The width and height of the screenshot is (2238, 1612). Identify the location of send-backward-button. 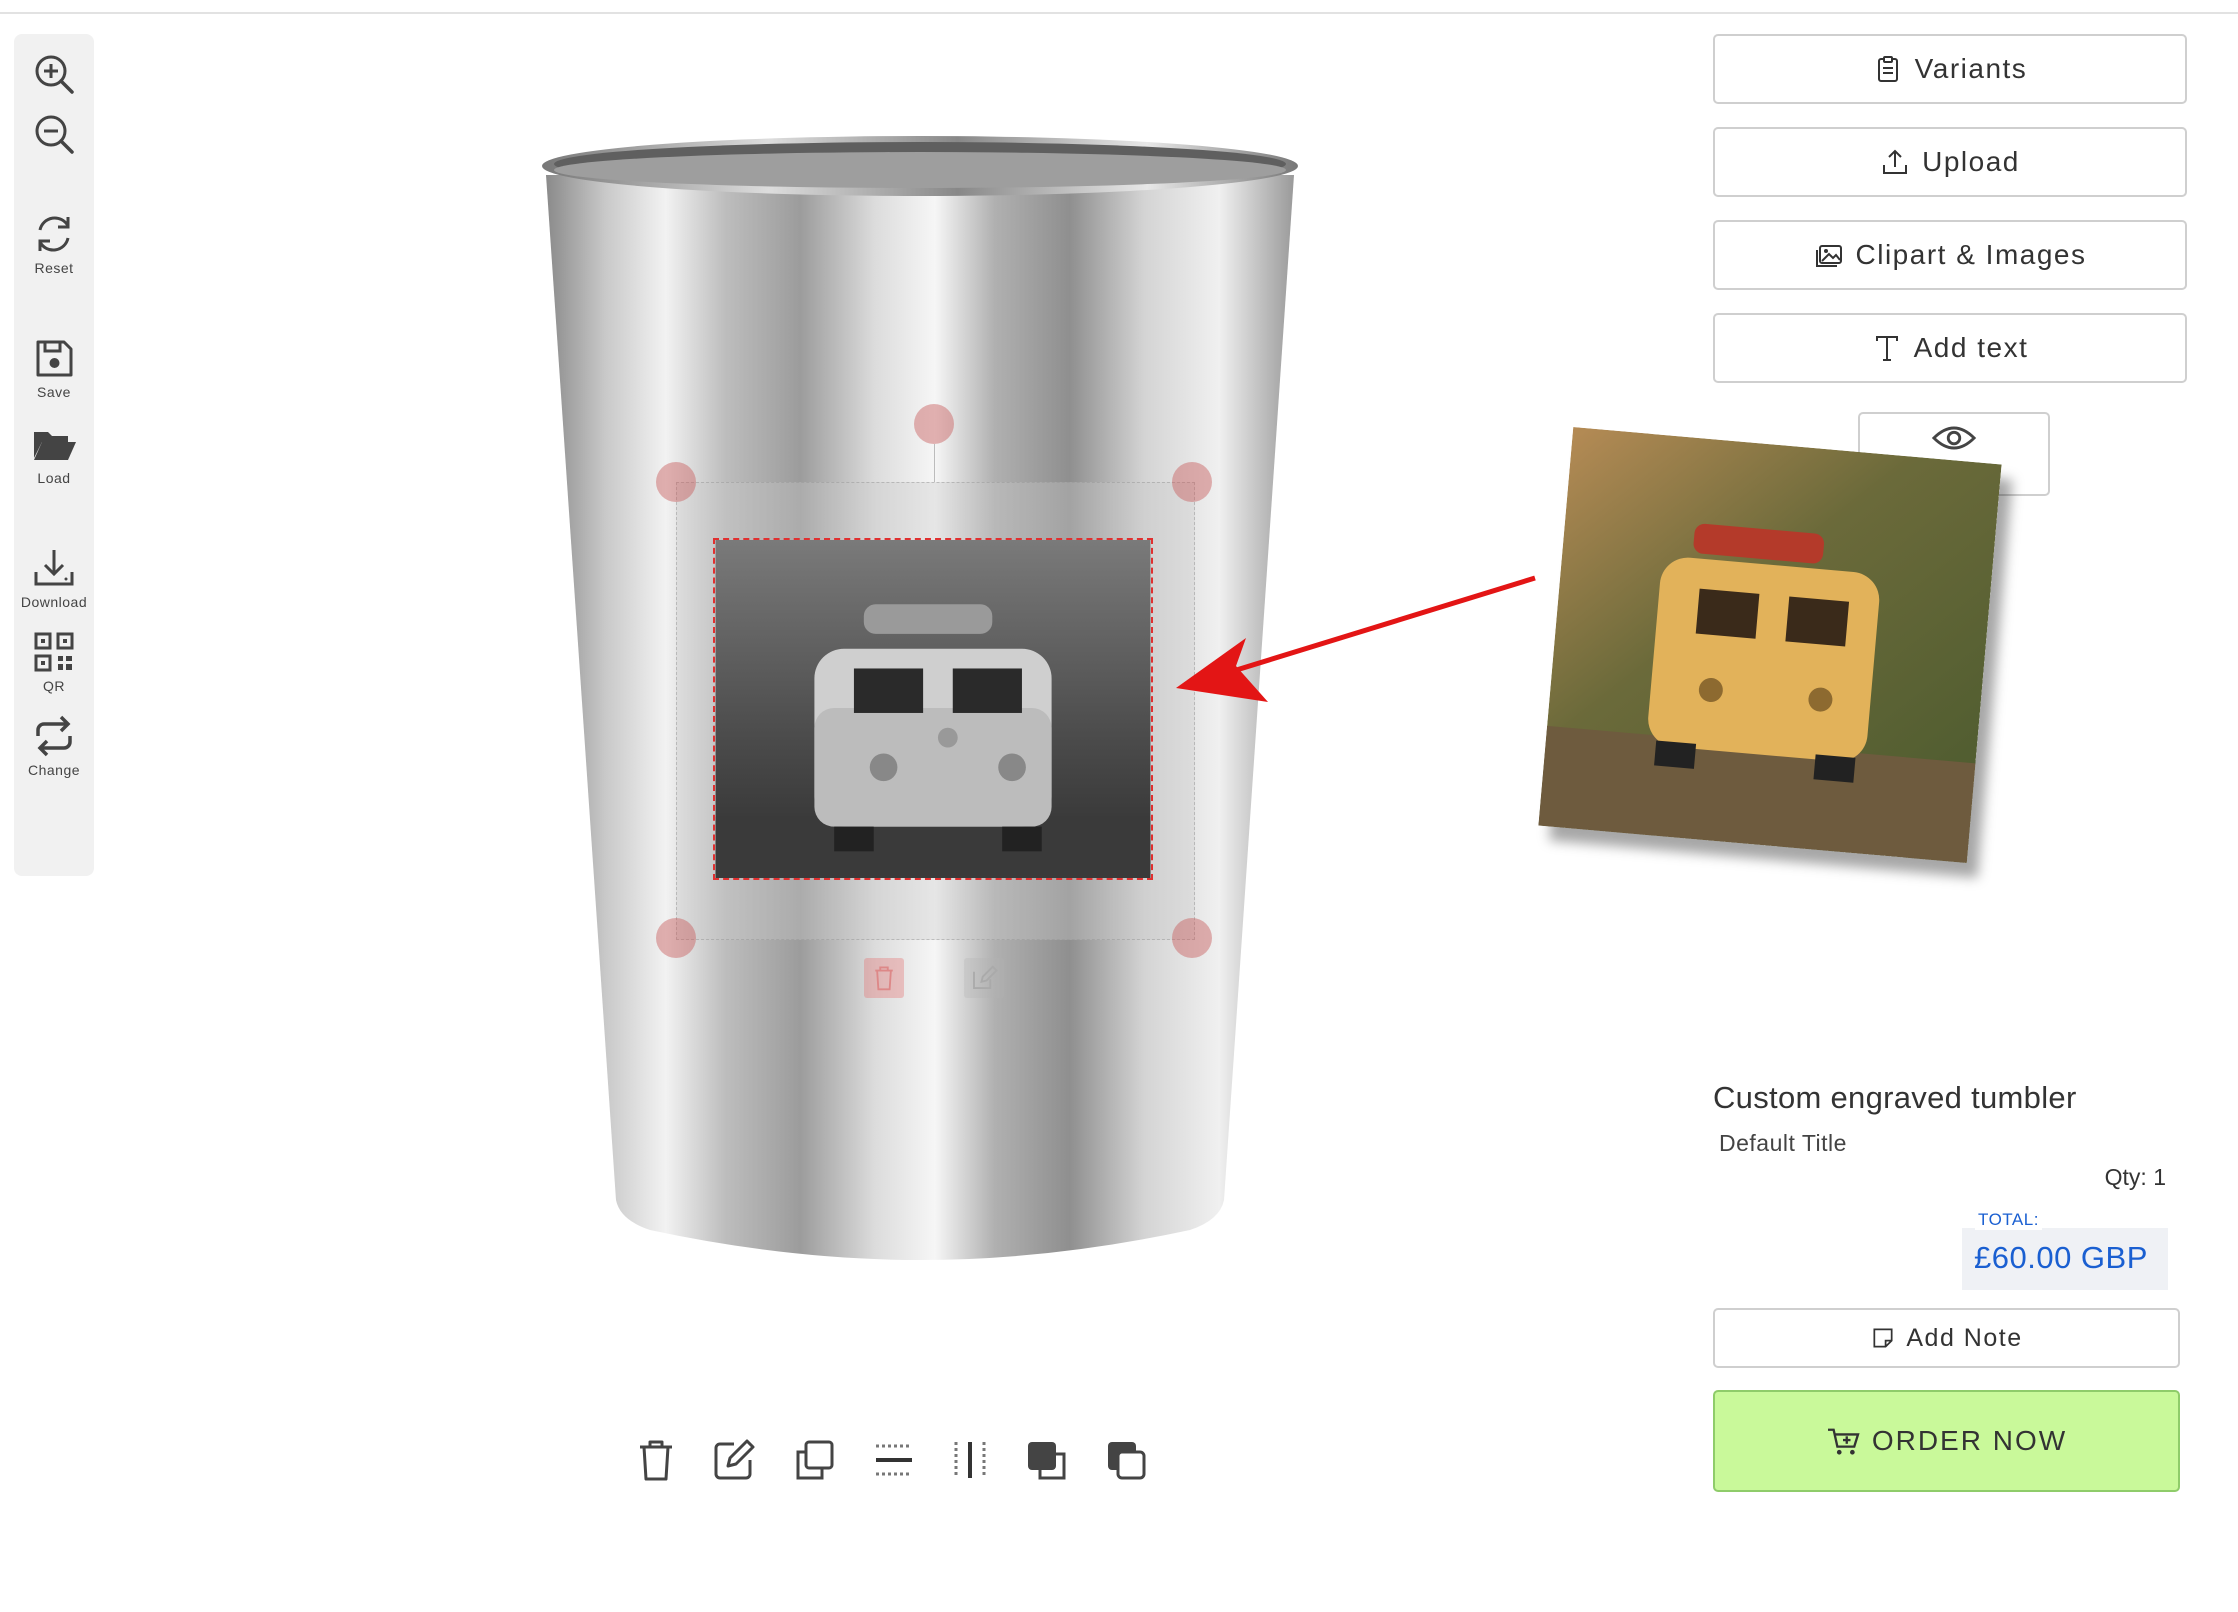
(1126, 1460).